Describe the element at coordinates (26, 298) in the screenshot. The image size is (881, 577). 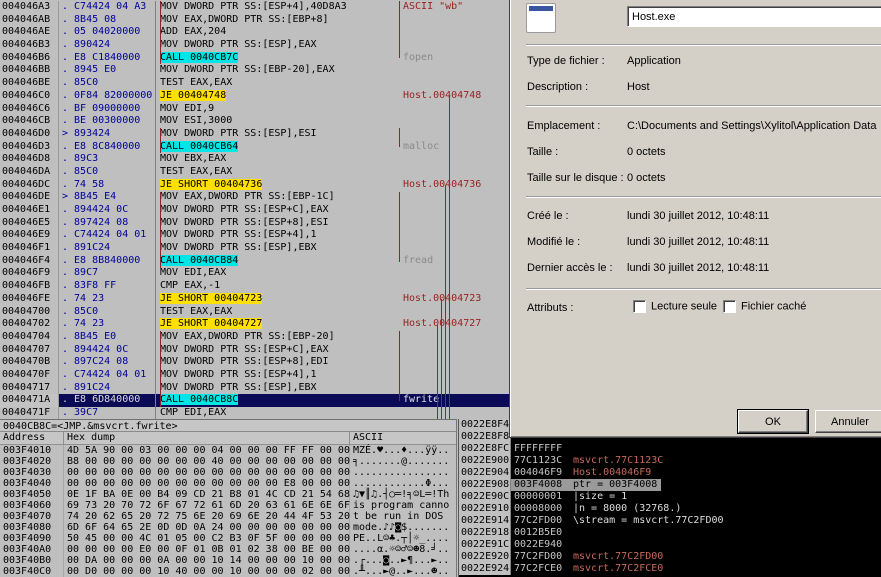
I see `instruction-address: 004046FE` at that location.